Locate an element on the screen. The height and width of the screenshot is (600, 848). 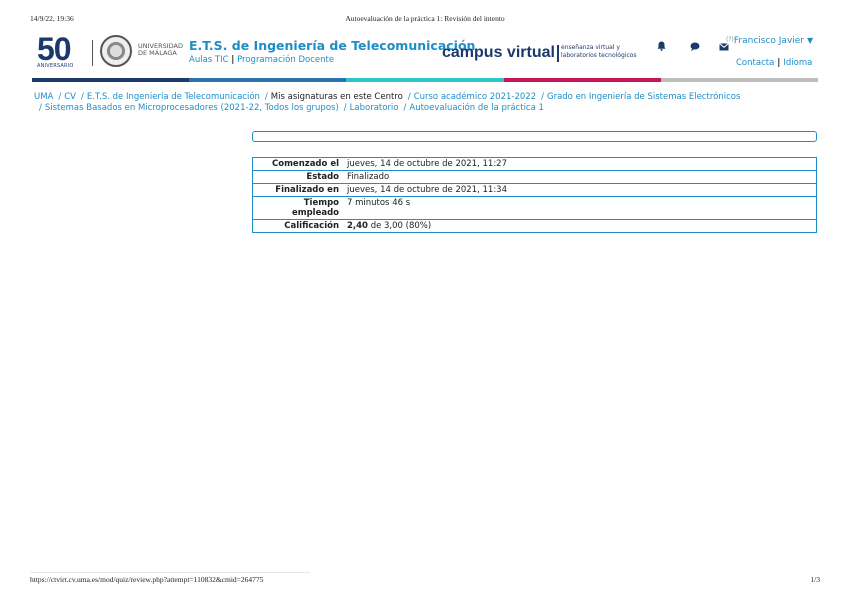
breadcrumb-item: E.T.S. de Ingeniería de Telecomunicación is located at coordinates (173, 97).